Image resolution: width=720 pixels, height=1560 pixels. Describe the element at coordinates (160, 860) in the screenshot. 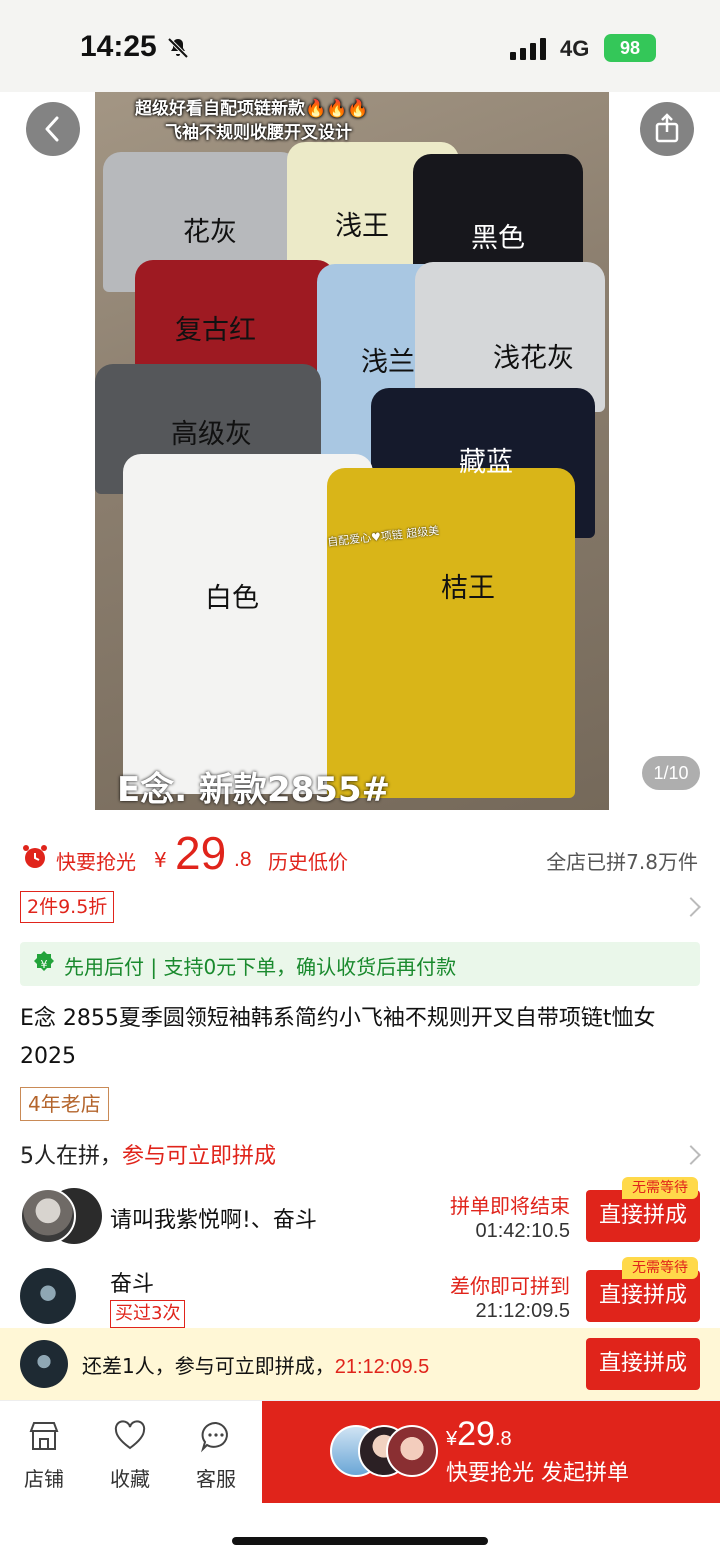

I see `price-currency: ¥` at that location.